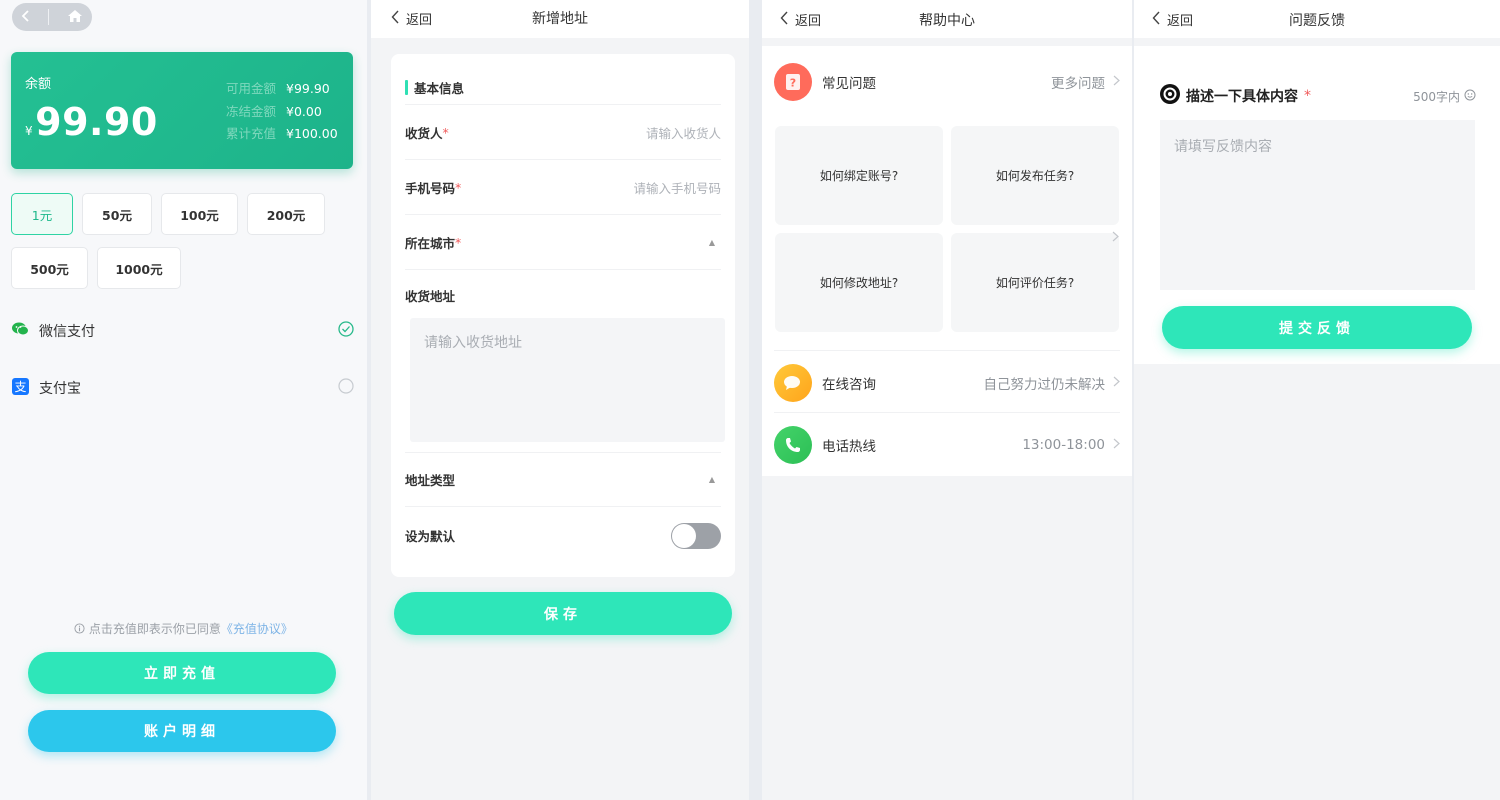 The image size is (1500, 800). I want to click on faq-question: 如何发布任务?, so click(1035, 175).